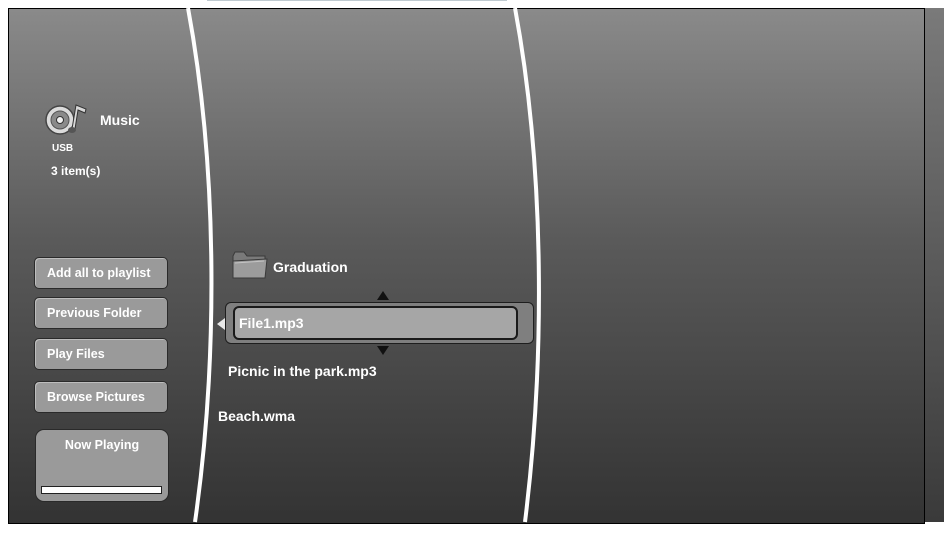 The height and width of the screenshot is (533, 944). I want to click on file-item-selected: File1.mp3, so click(375, 323).